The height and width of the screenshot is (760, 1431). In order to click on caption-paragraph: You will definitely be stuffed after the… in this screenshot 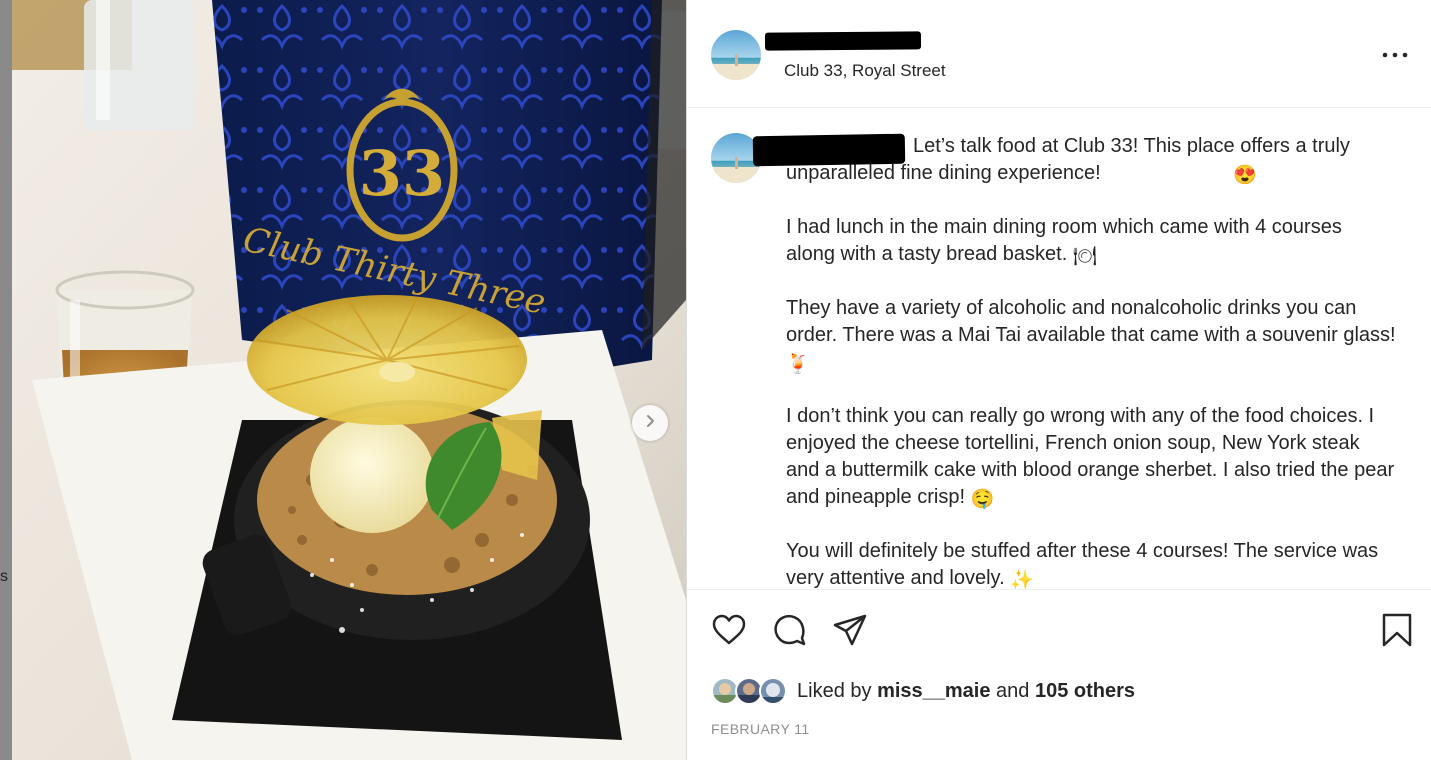, I will do `click(1082, 564)`.